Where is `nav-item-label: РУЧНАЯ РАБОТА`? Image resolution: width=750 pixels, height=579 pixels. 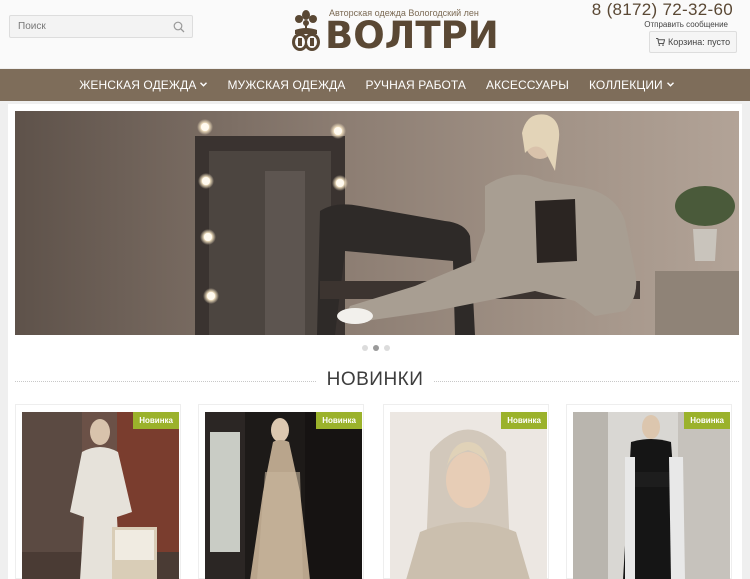 nav-item-label: РУЧНАЯ РАБОТА is located at coordinates (416, 85).